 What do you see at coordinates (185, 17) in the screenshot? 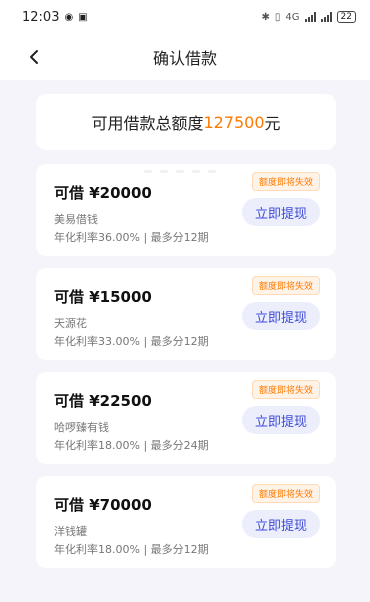
I see `status-bar: 12:03 ◉ ▣ ✱ ▯ 4G 22` at bounding box center [185, 17].